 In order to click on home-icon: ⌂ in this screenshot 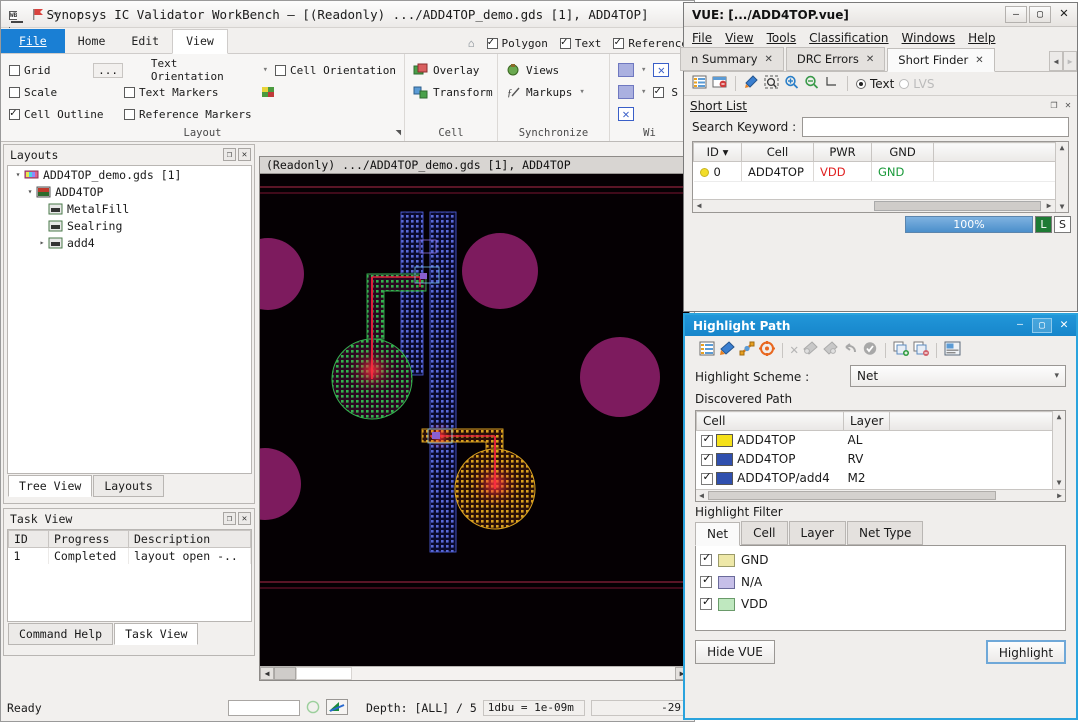, I will do `click(471, 43)`.